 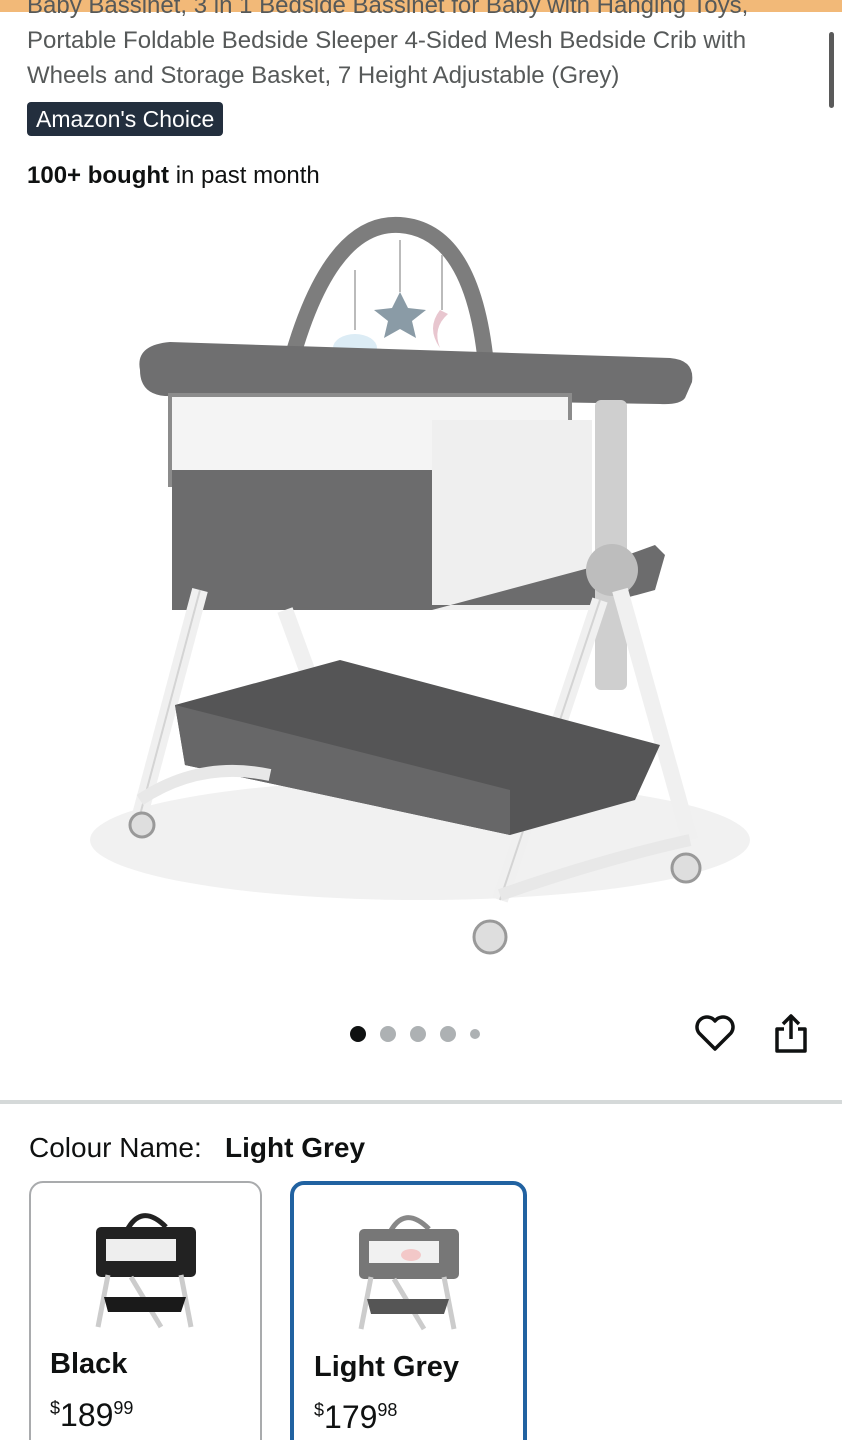 What do you see at coordinates (125, 119) in the screenshot?
I see `amazons-choice-badge: Amazon's Choice` at bounding box center [125, 119].